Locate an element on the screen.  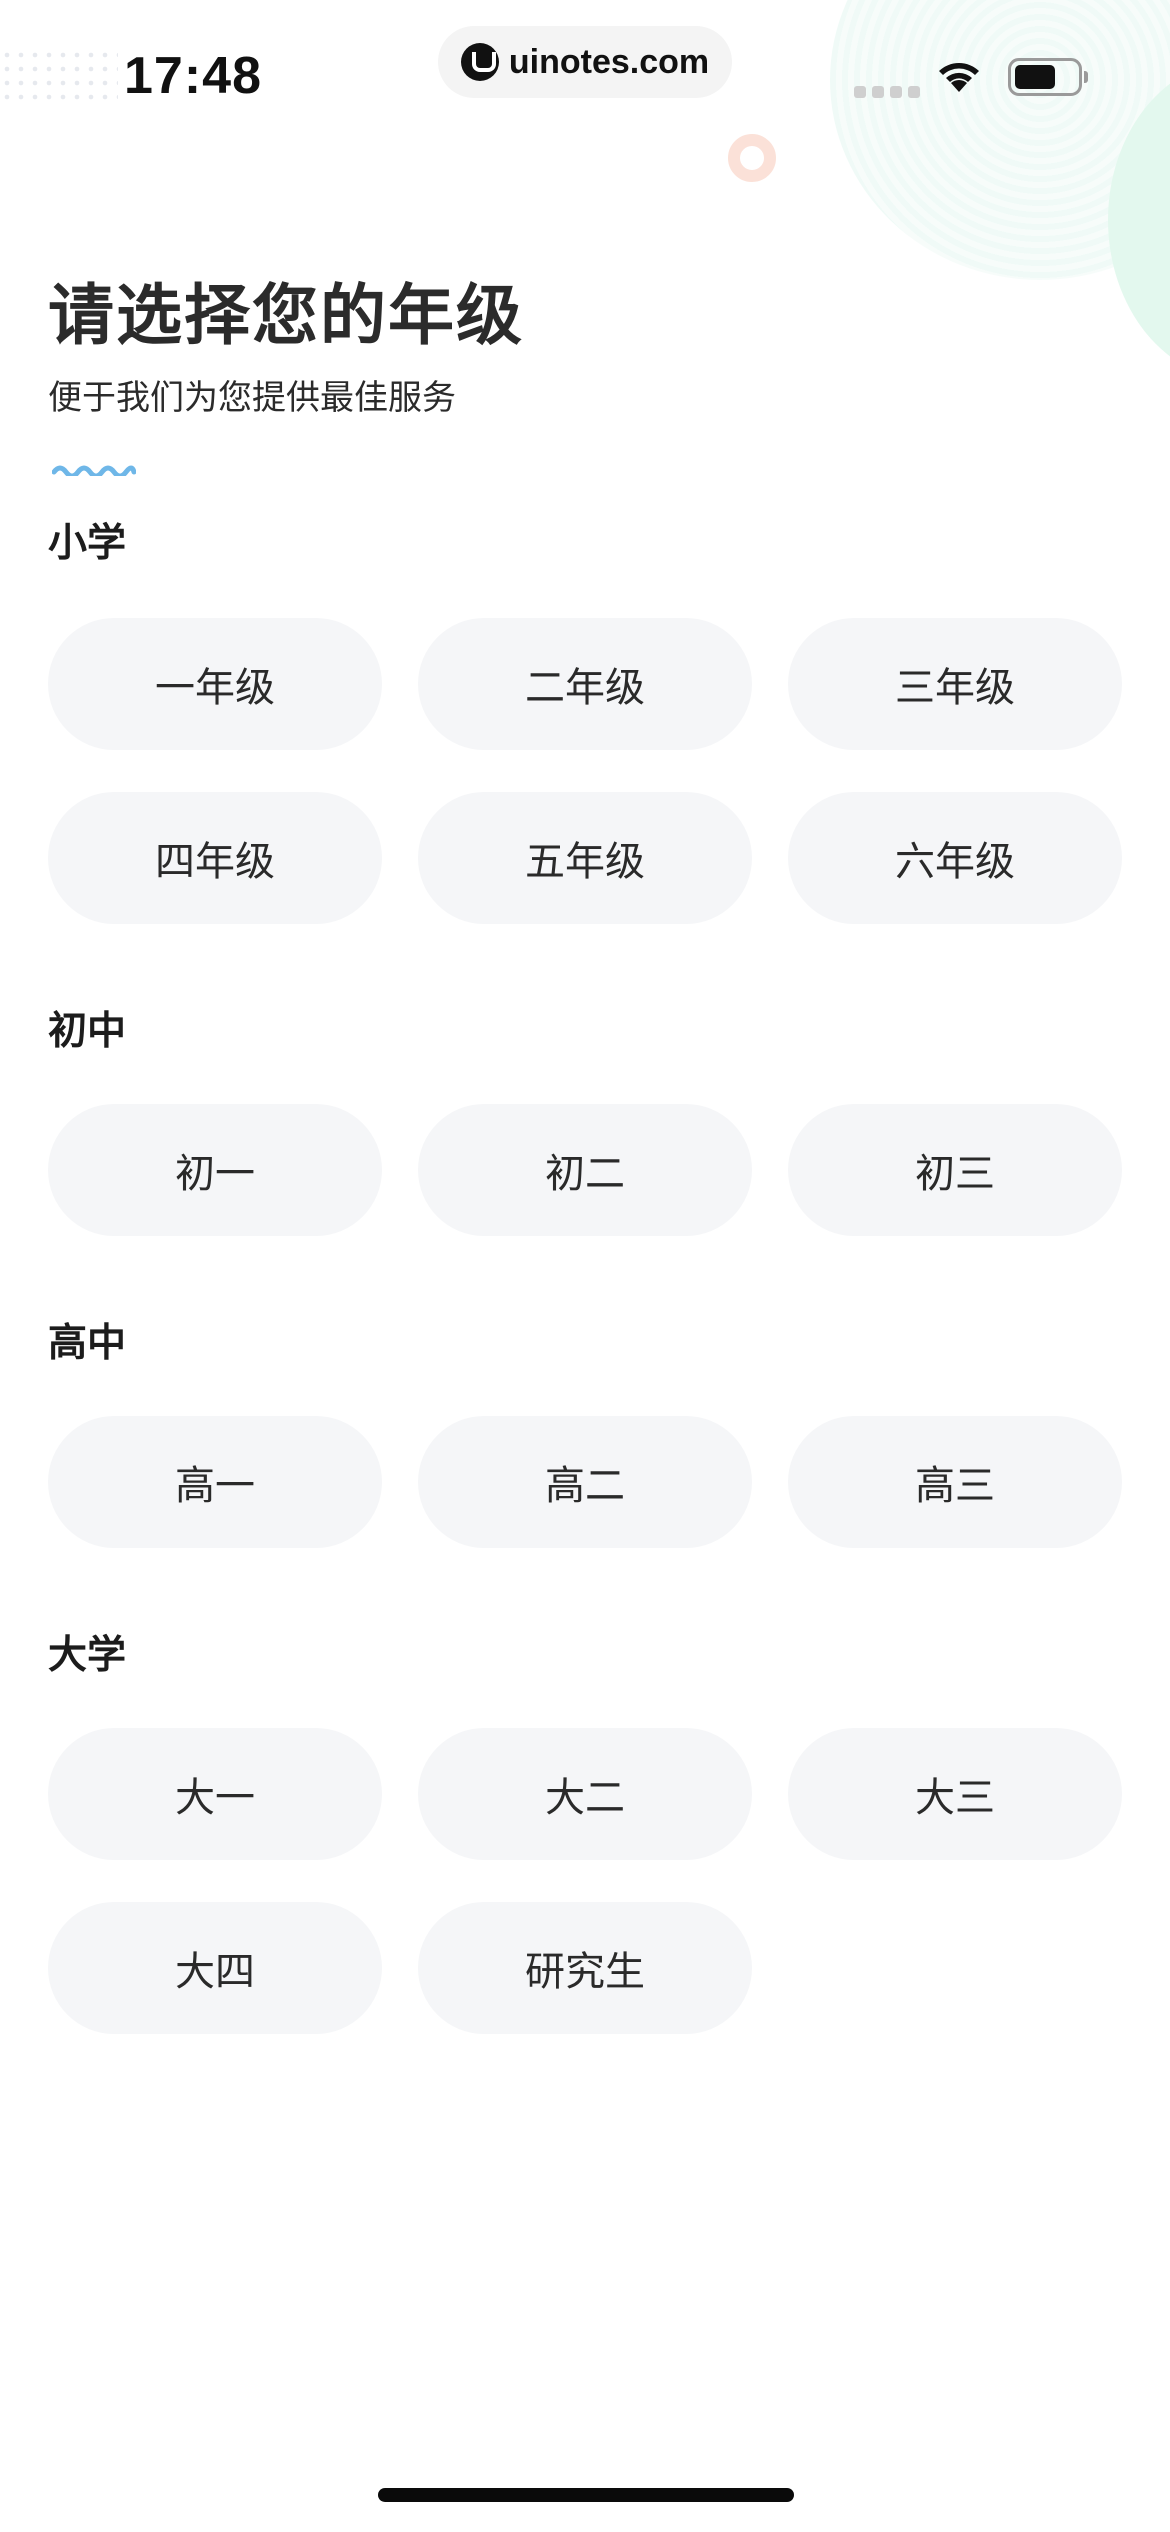
grade-button-university-2: 大二 is located at coordinates (585, 1794).